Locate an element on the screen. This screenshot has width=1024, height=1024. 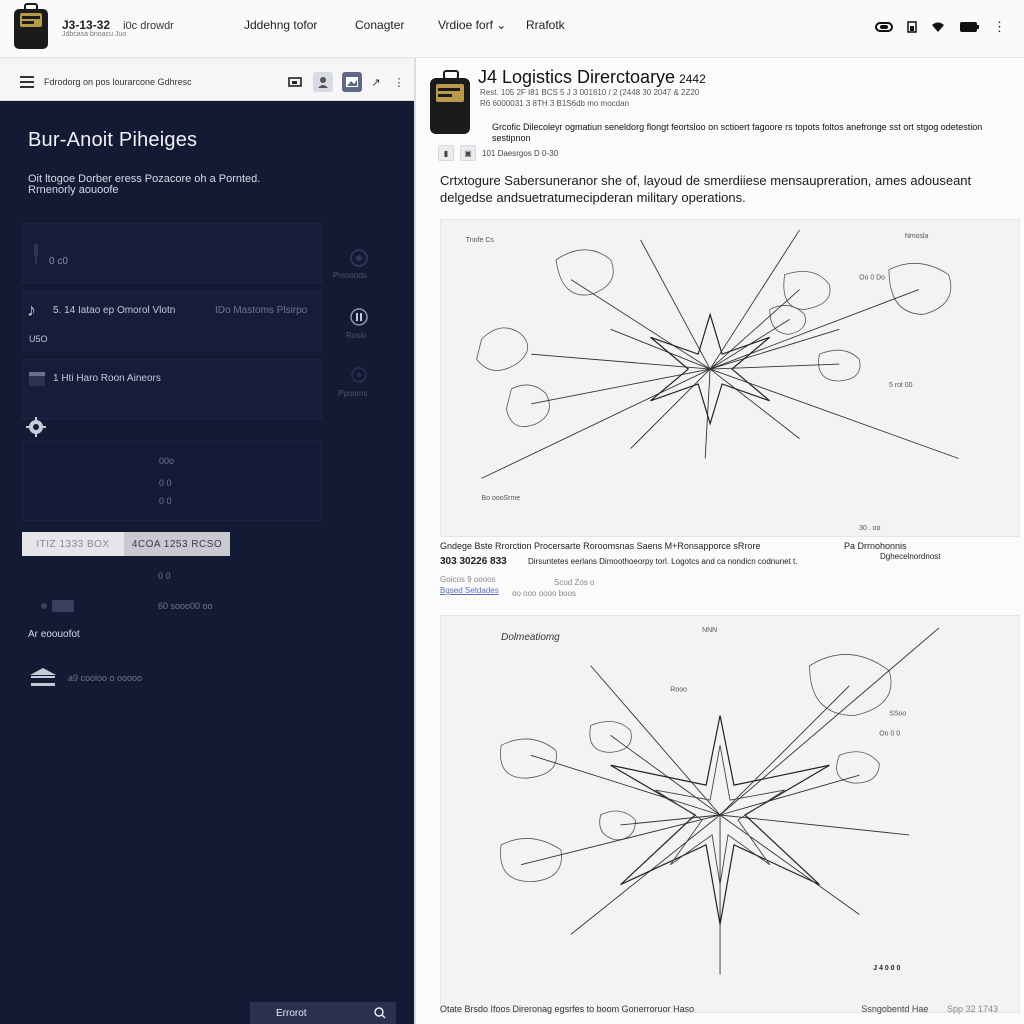
figure1-label-2: 5 rot 00 is located at coordinates (901, 385).